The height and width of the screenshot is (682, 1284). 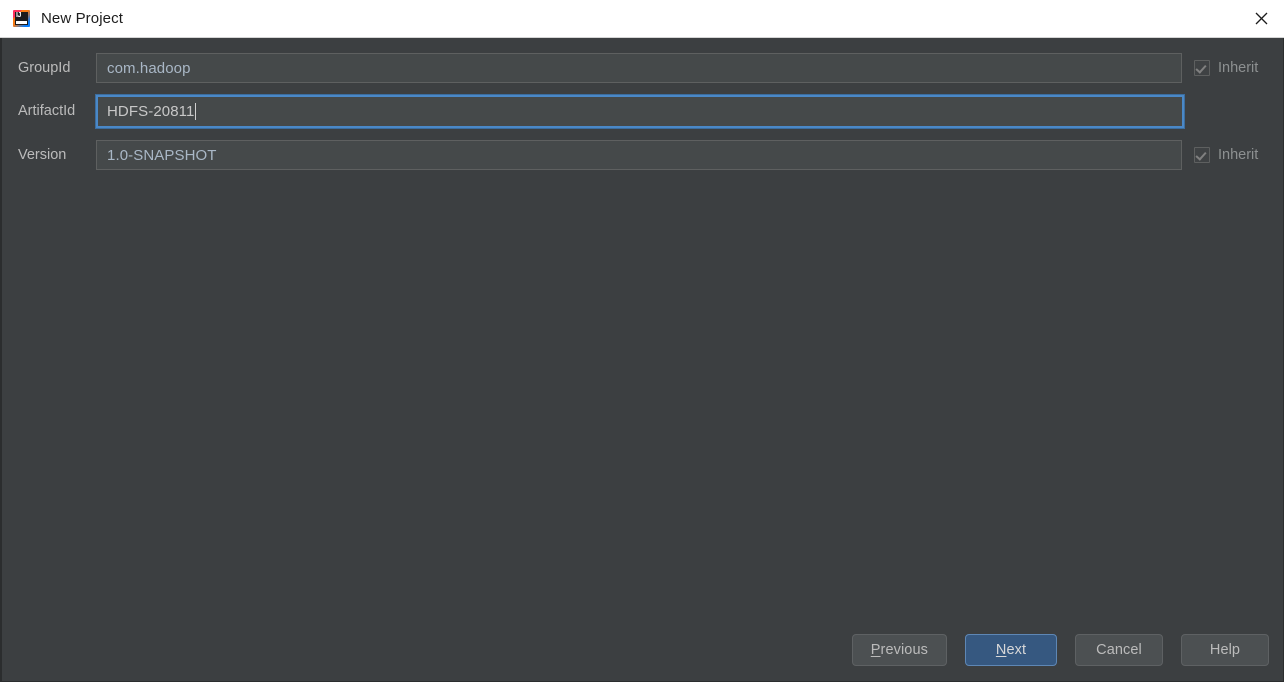 I want to click on groupid-inherit-checkbox, so click(x=1202, y=68).